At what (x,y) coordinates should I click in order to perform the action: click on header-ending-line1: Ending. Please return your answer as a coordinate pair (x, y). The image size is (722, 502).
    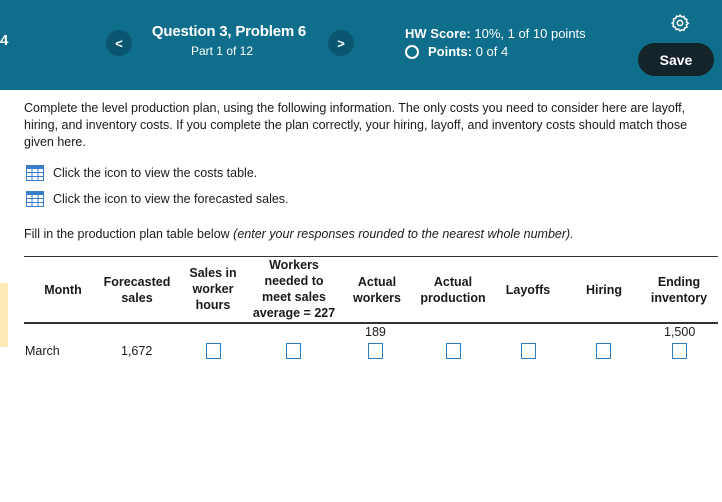
    Looking at the image, I should click on (679, 282).